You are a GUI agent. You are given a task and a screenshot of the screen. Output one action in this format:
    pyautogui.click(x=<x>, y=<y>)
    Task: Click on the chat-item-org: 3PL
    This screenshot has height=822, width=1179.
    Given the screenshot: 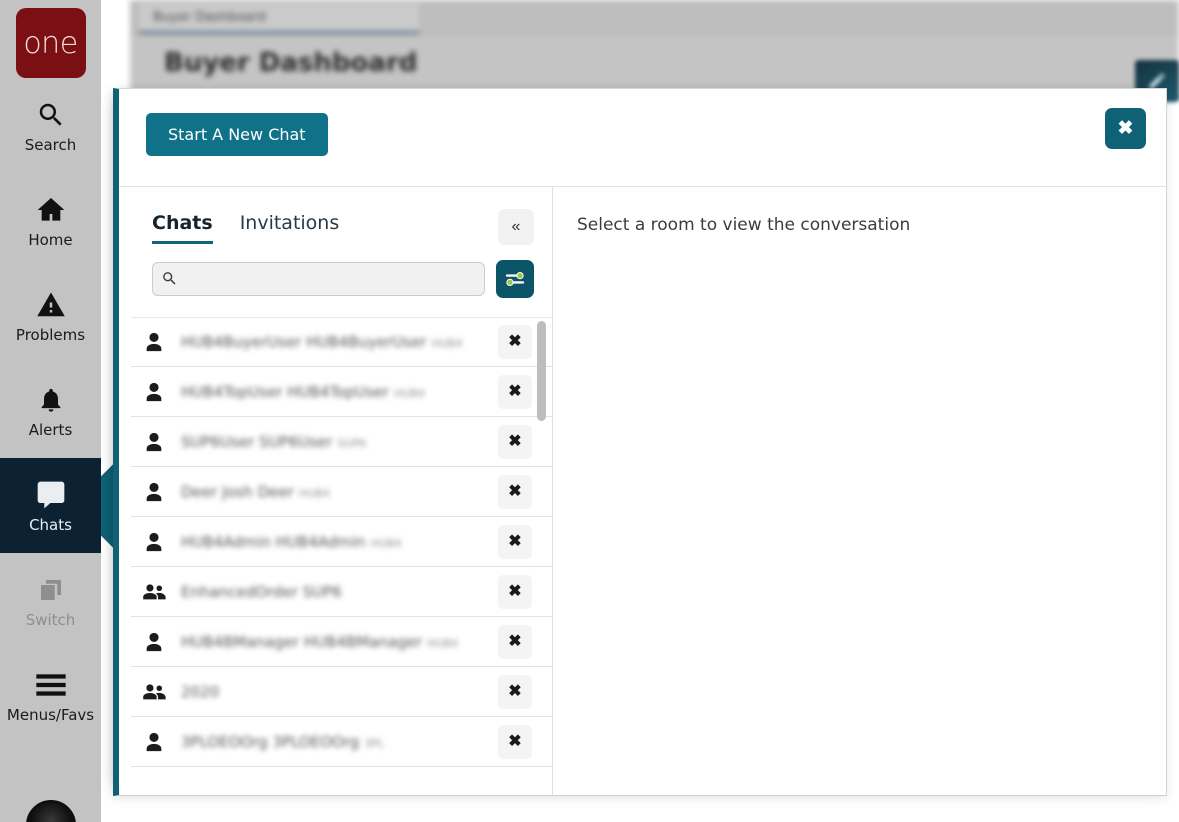 What is the action you would take?
    pyautogui.click(x=374, y=743)
    